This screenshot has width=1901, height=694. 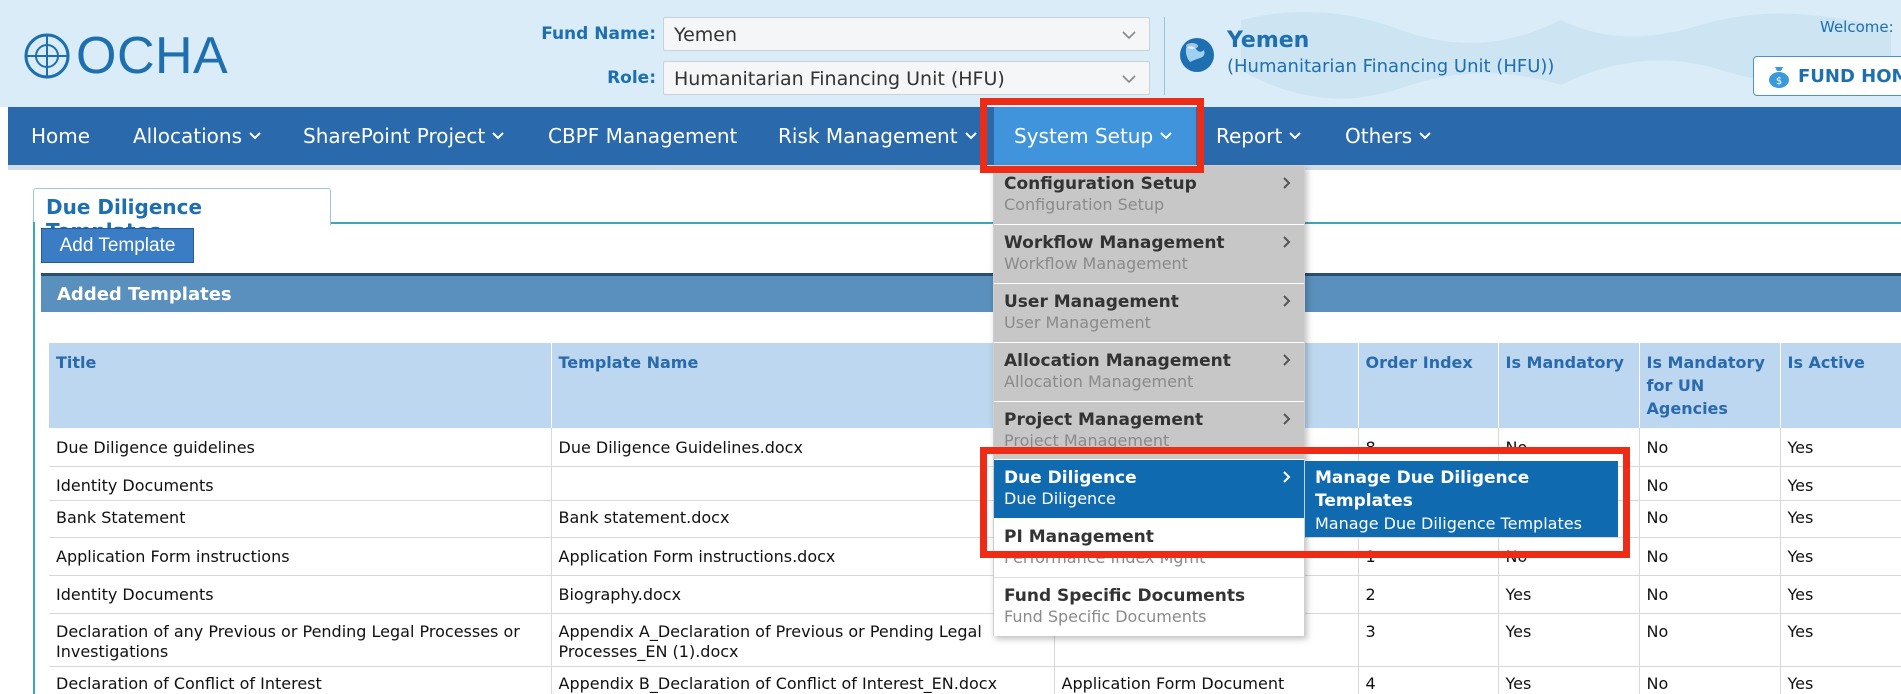 I want to click on nav-label: SharePoint Project, so click(x=394, y=136).